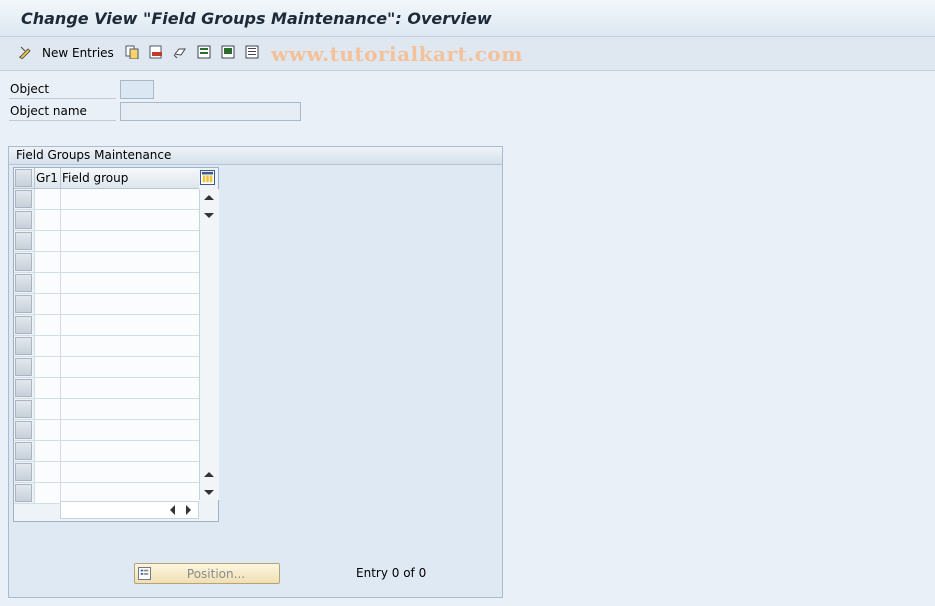  Describe the element at coordinates (78, 53) in the screenshot. I see `new-entries-button: New Entries` at that location.